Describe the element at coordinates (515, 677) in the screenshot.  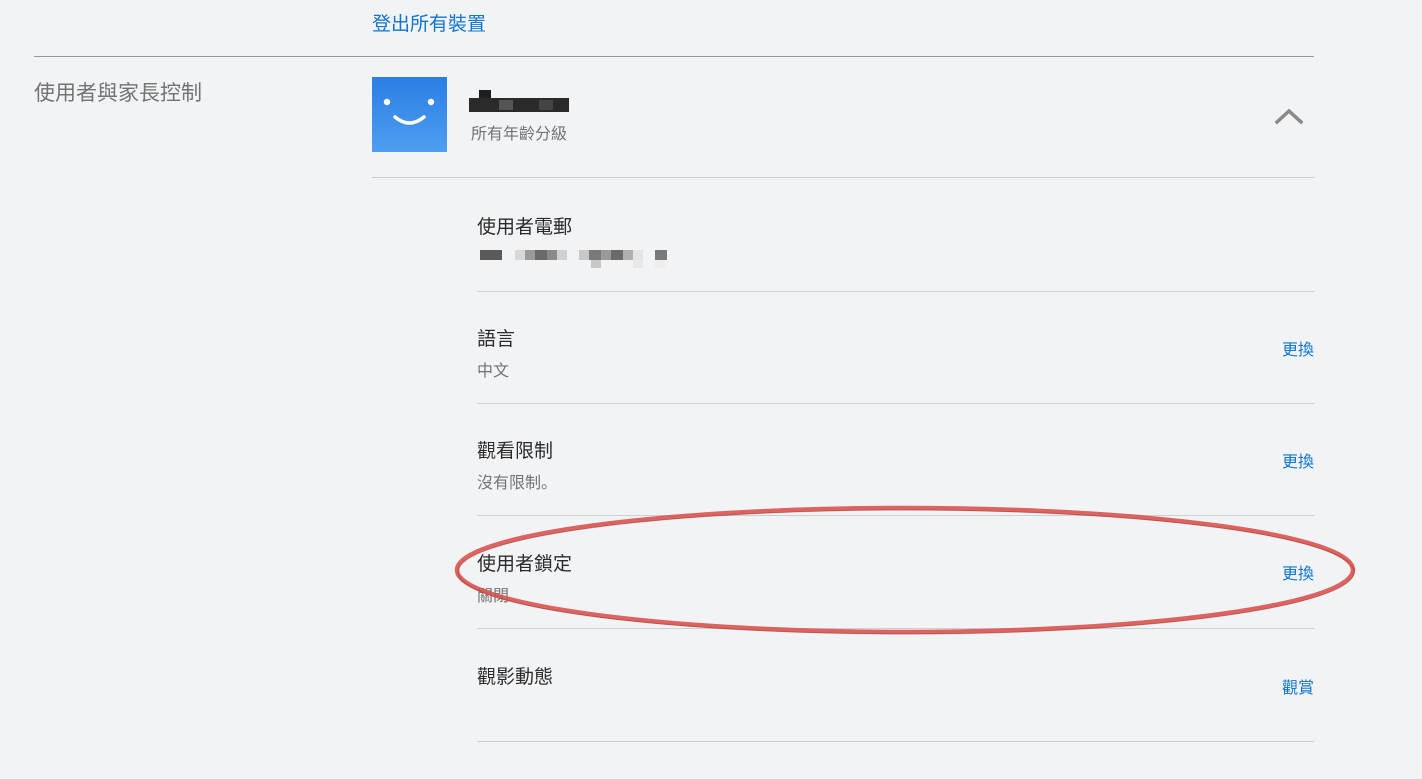
I see `viewing-activity-label: 觀影動態` at that location.